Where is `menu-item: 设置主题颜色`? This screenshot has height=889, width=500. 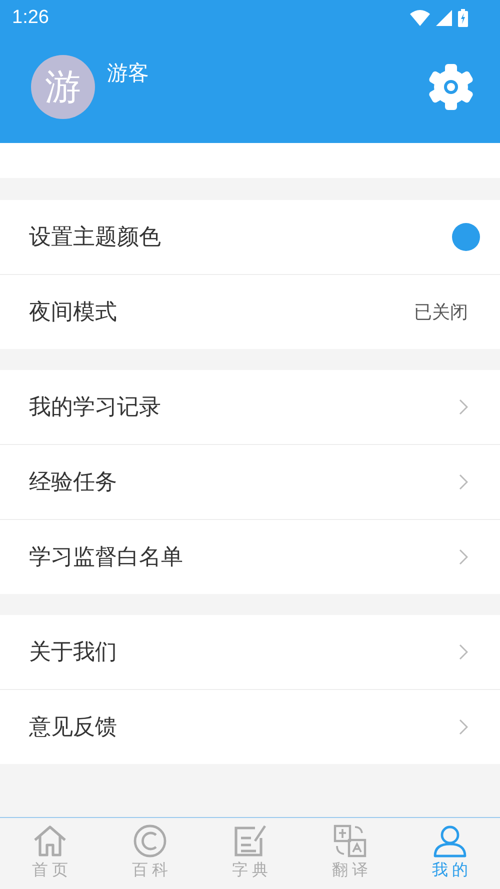
menu-item: 设置主题颜色 is located at coordinates (250, 237).